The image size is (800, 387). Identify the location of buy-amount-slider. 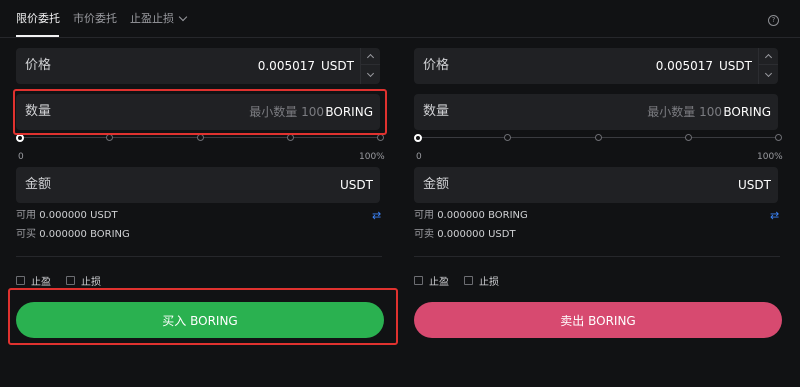
(200, 138).